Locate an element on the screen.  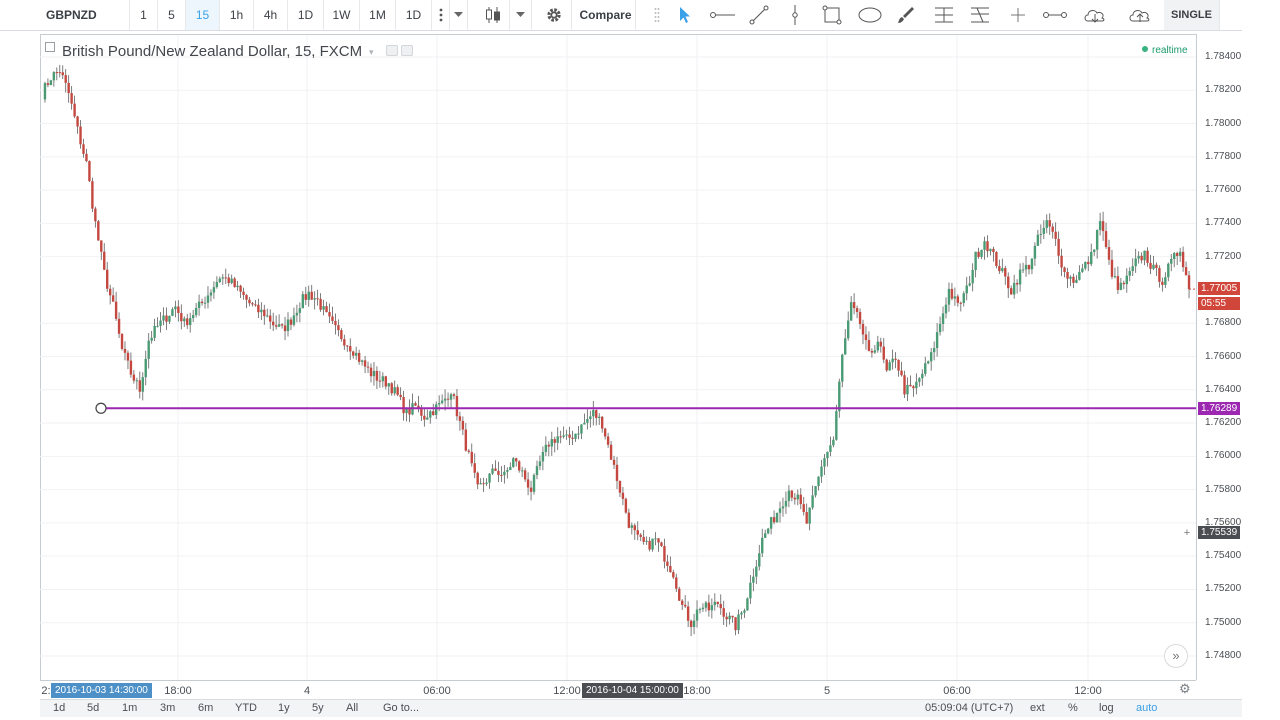
toggle-ext: ext is located at coordinates (1037, 708).